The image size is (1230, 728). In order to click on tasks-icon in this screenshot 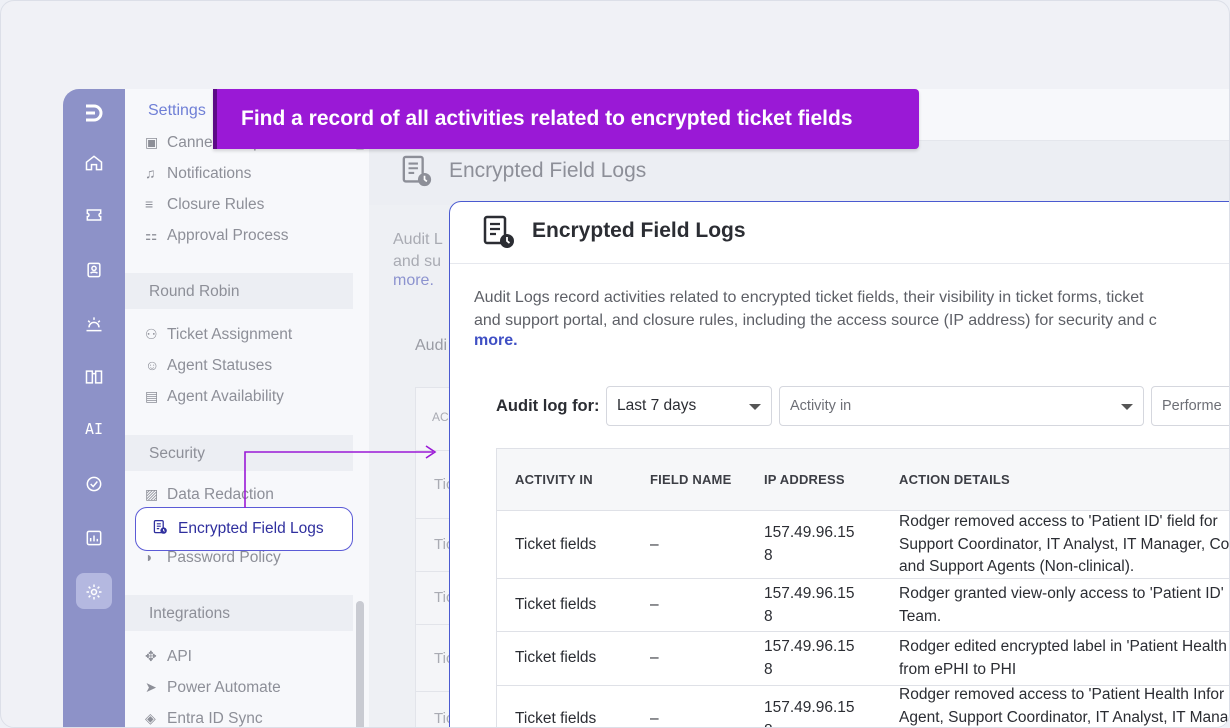, I will do `click(94, 483)`.